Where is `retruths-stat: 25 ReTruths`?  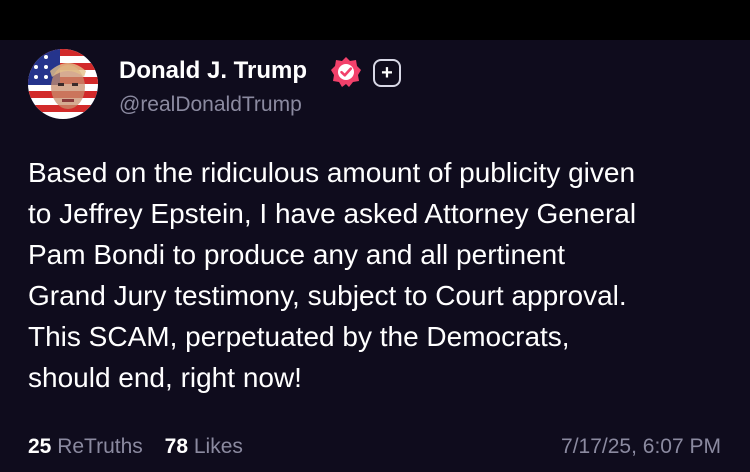
retruths-stat: 25 ReTruths is located at coordinates (85, 446).